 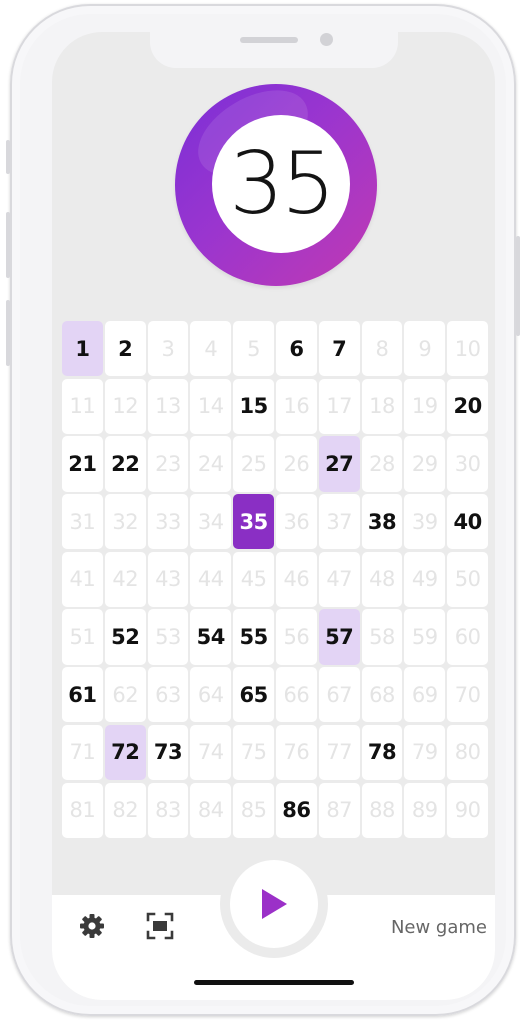 What do you see at coordinates (211, 810) in the screenshot?
I see `board-cell-84: 84` at bounding box center [211, 810].